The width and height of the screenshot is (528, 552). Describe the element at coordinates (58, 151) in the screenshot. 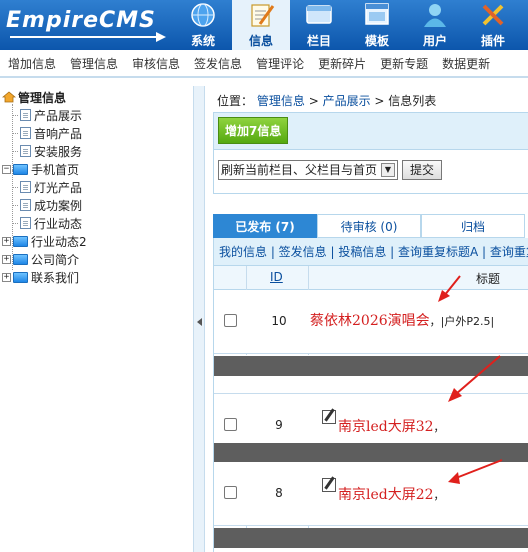

I see `tree-item-label: 安装服务` at that location.